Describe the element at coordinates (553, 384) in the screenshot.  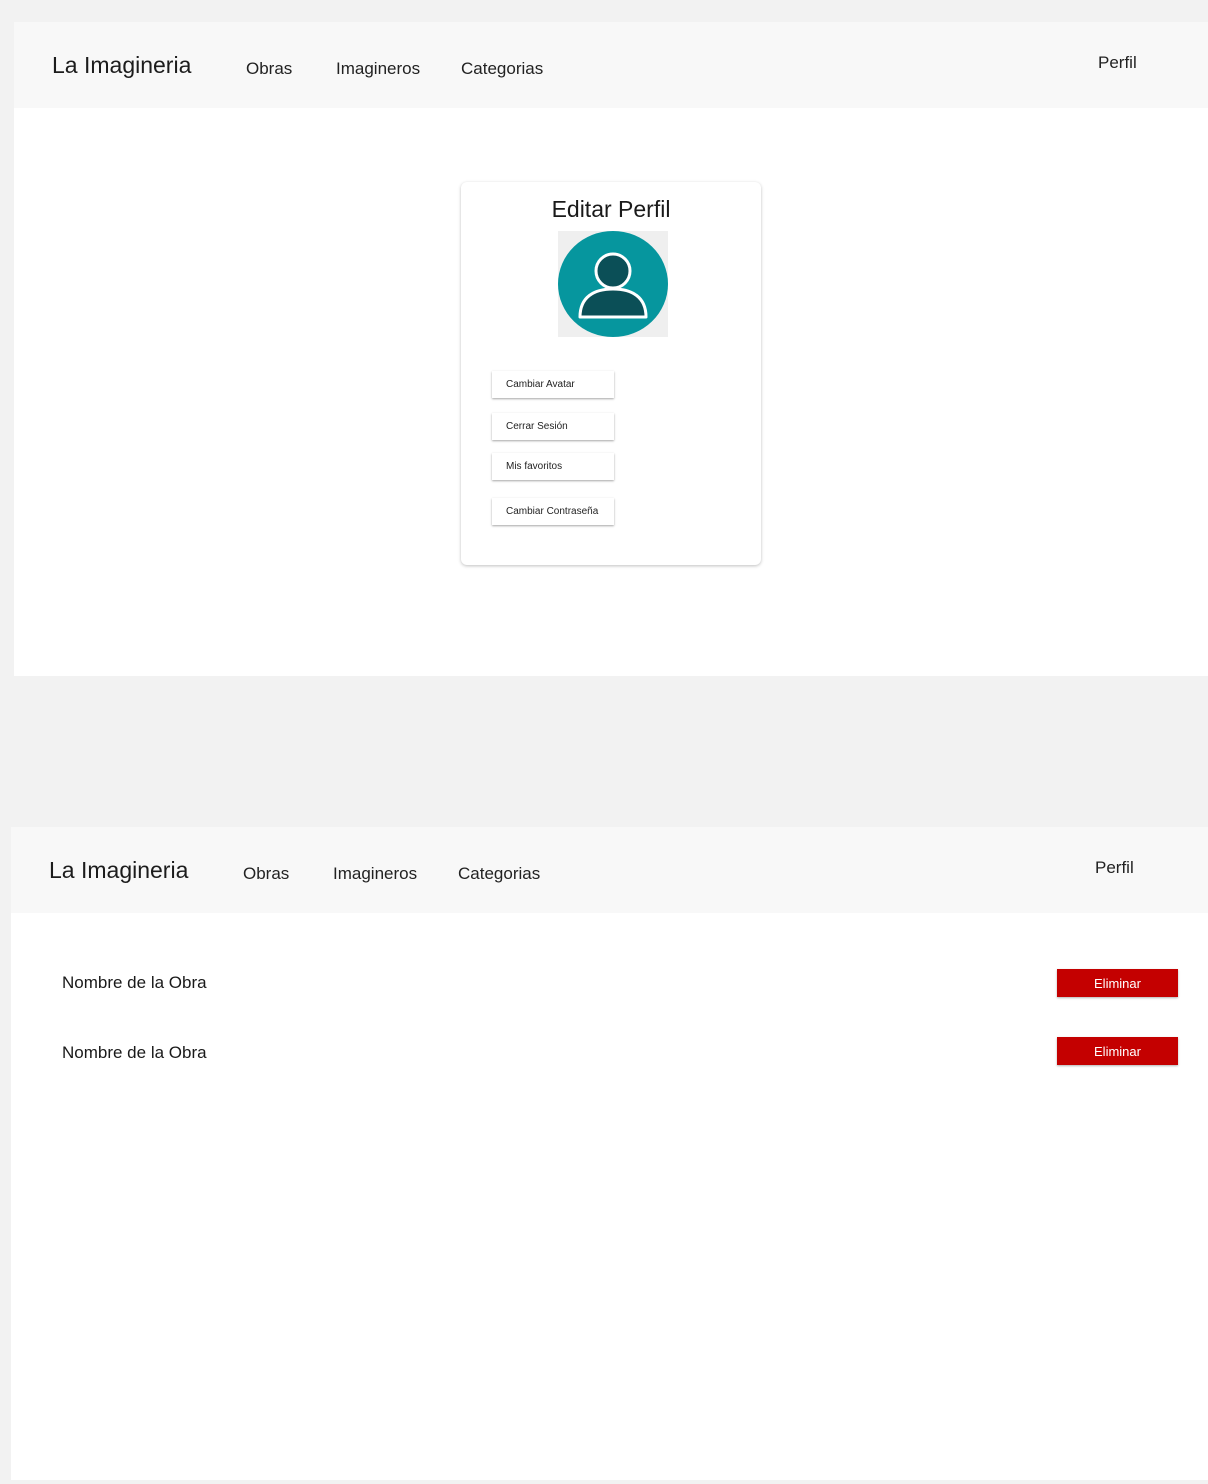
I see `change-avatar-button: Cambiar Avatar` at that location.